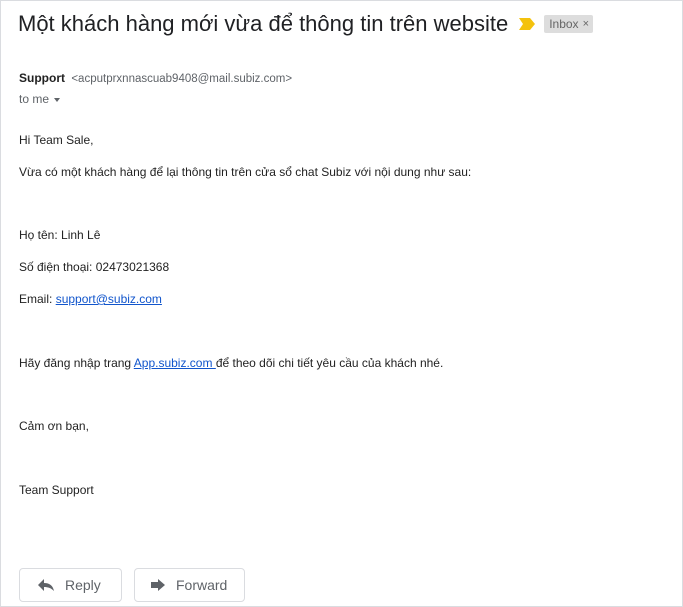 This screenshot has width=683, height=607. What do you see at coordinates (527, 24) in the screenshot?
I see `importance-marker-icon` at bounding box center [527, 24].